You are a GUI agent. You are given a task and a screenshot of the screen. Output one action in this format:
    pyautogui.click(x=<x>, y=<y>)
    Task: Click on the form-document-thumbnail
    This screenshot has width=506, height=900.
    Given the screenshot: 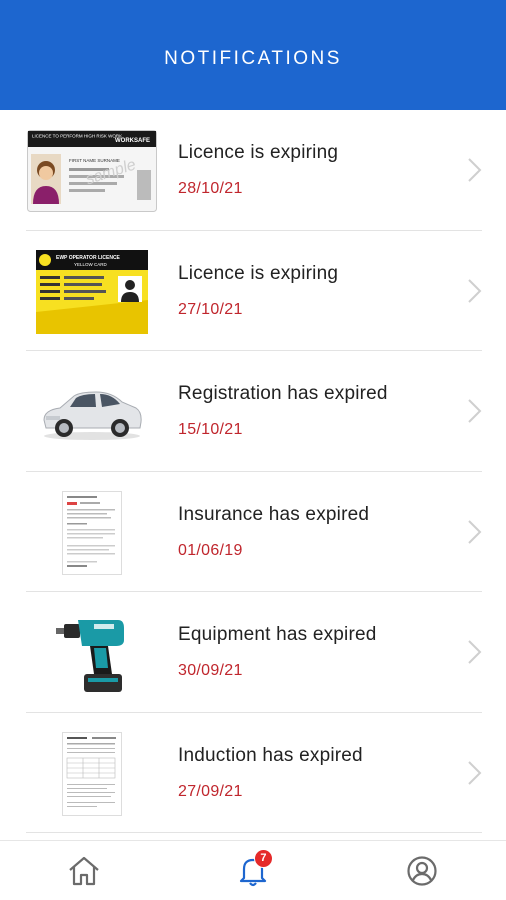 What is the action you would take?
    pyautogui.click(x=92, y=774)
    